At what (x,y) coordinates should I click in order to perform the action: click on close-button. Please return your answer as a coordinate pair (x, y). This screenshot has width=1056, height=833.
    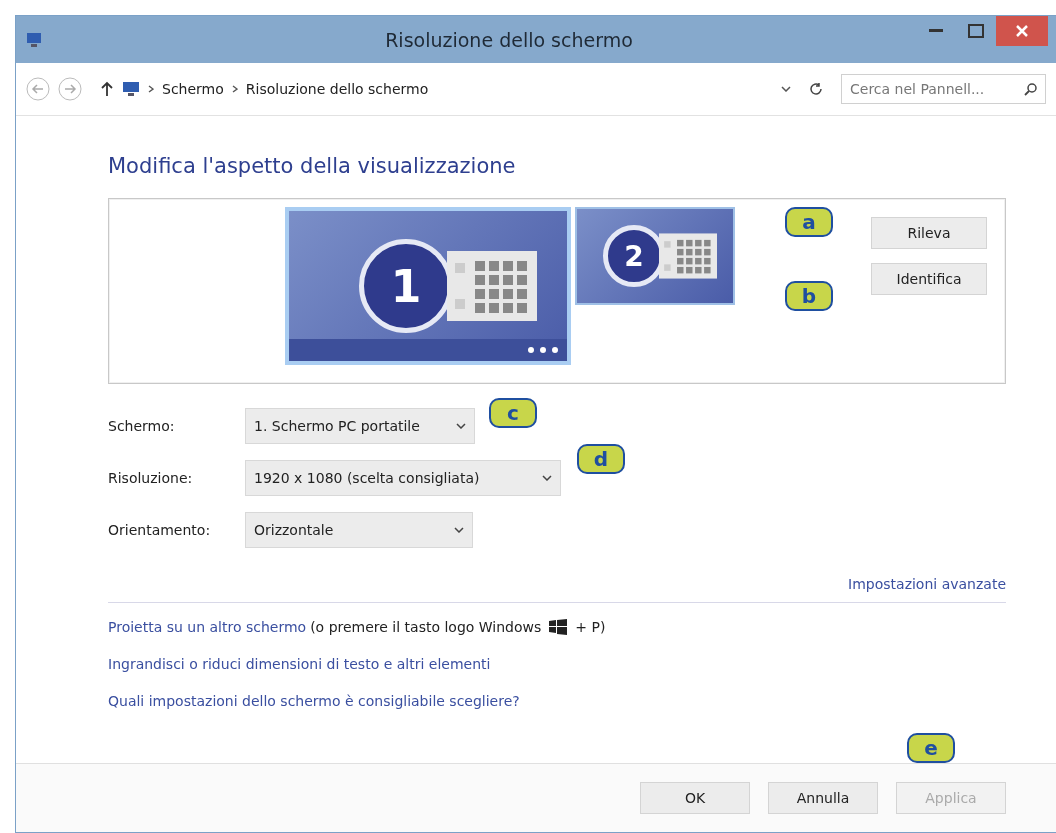
    Looking at the image, I should click on (1022, 31).